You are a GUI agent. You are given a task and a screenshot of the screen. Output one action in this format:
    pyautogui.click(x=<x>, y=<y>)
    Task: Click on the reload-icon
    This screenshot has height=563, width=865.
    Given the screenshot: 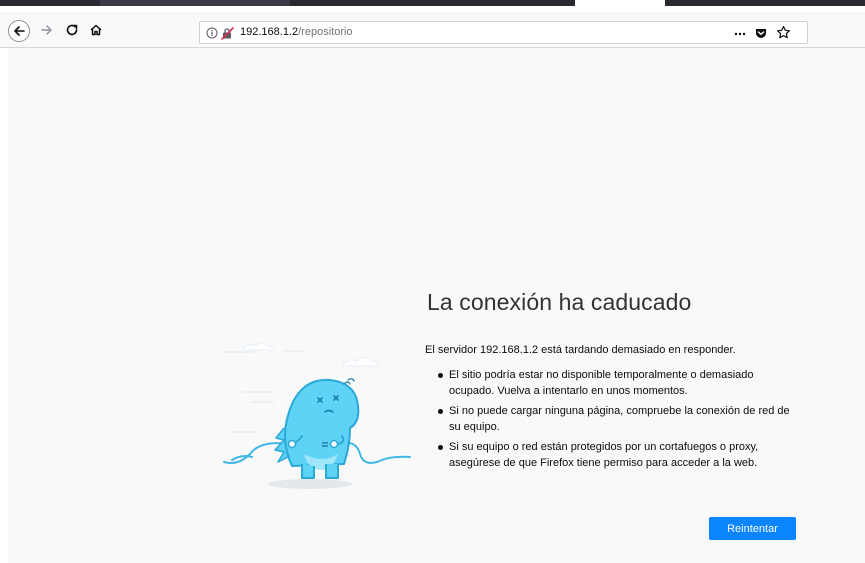 What is the action you would take?
    pyautogui.click(x=72, y=30)
    